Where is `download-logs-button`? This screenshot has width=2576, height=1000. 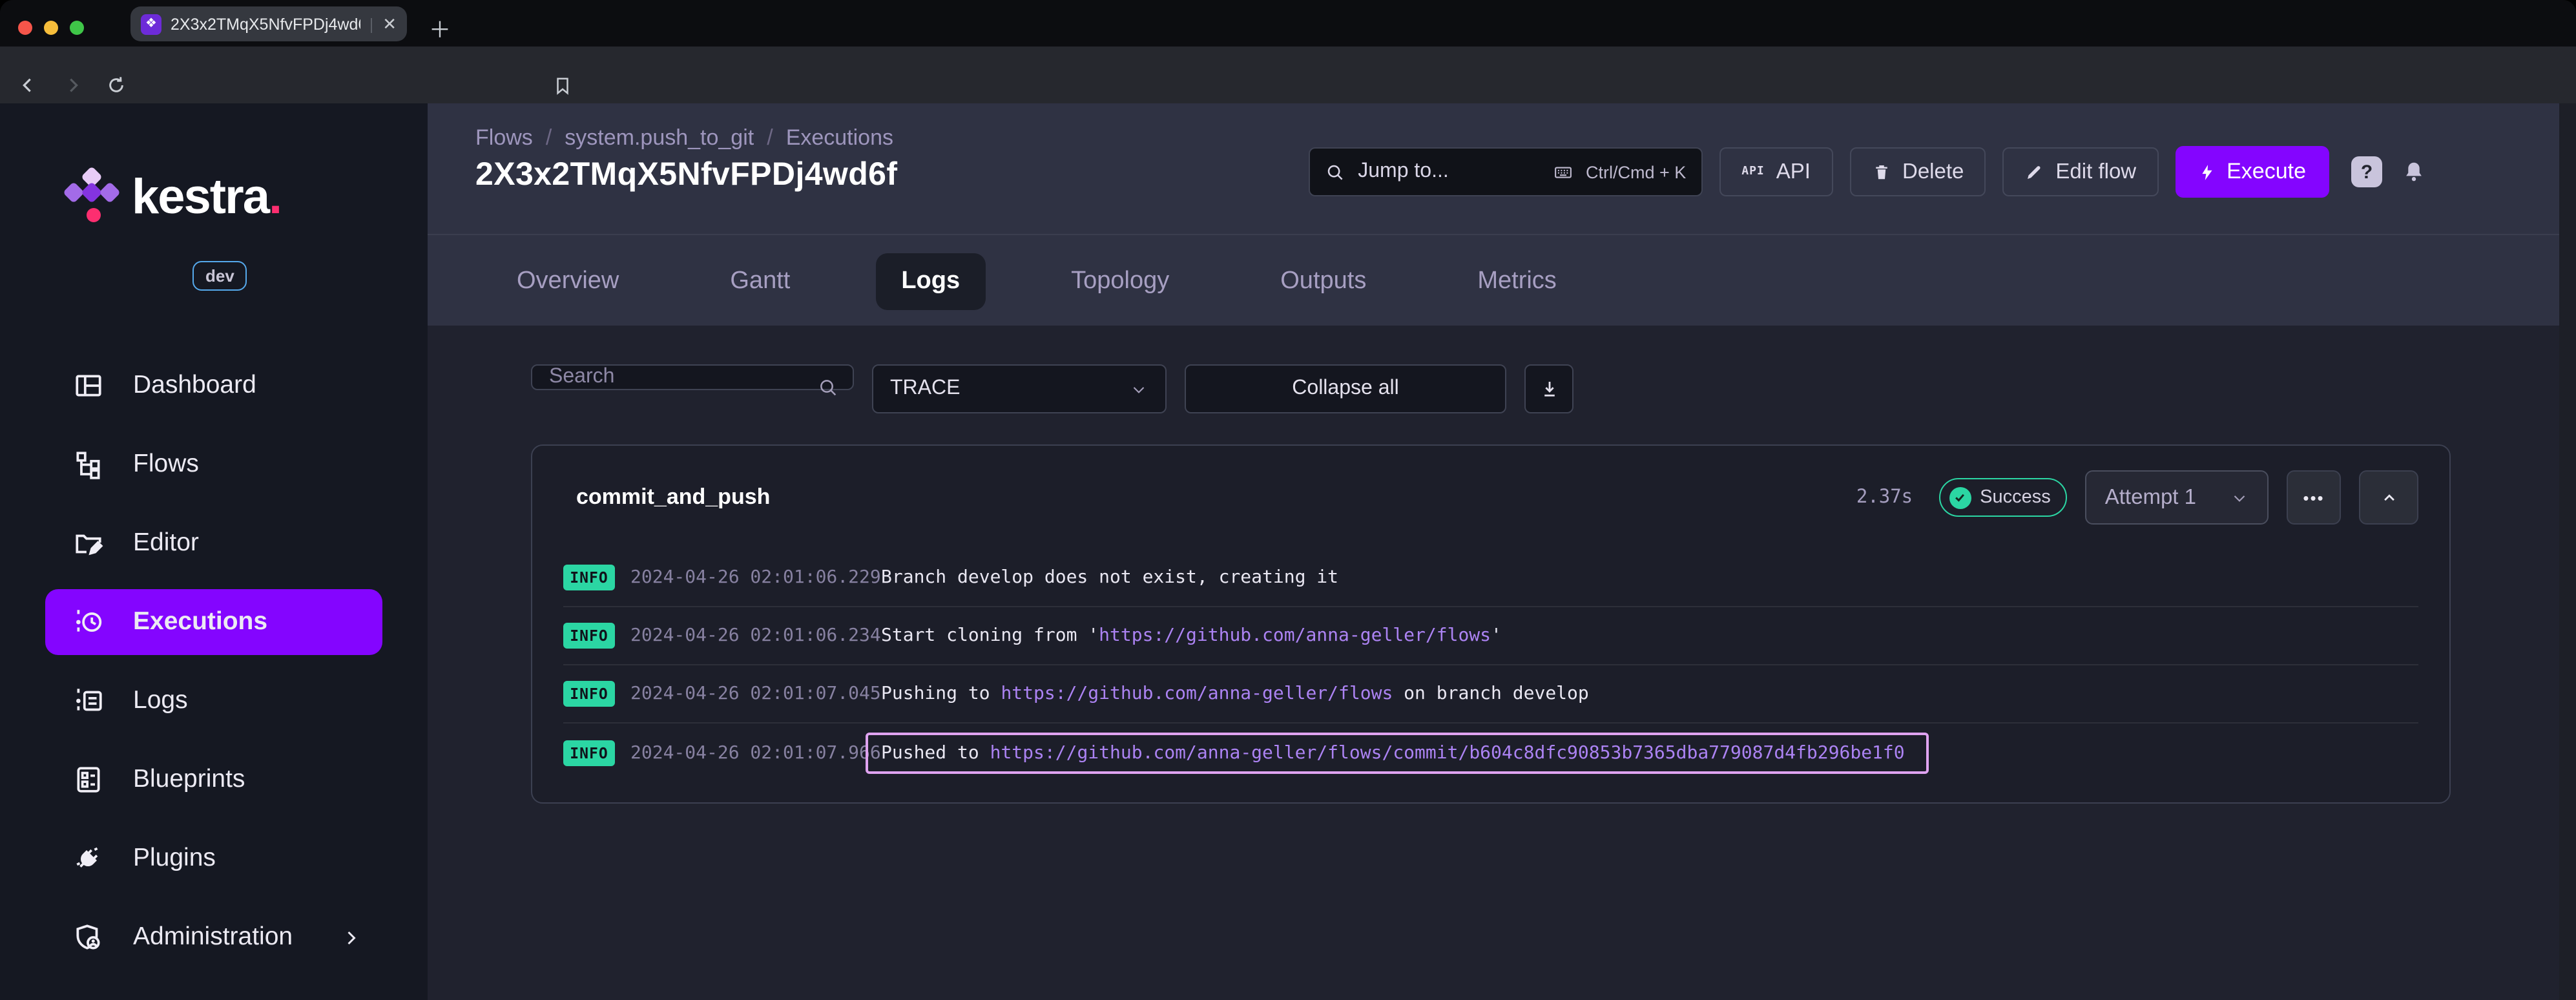 download-logs-button is located at coordinates (1549, 388).